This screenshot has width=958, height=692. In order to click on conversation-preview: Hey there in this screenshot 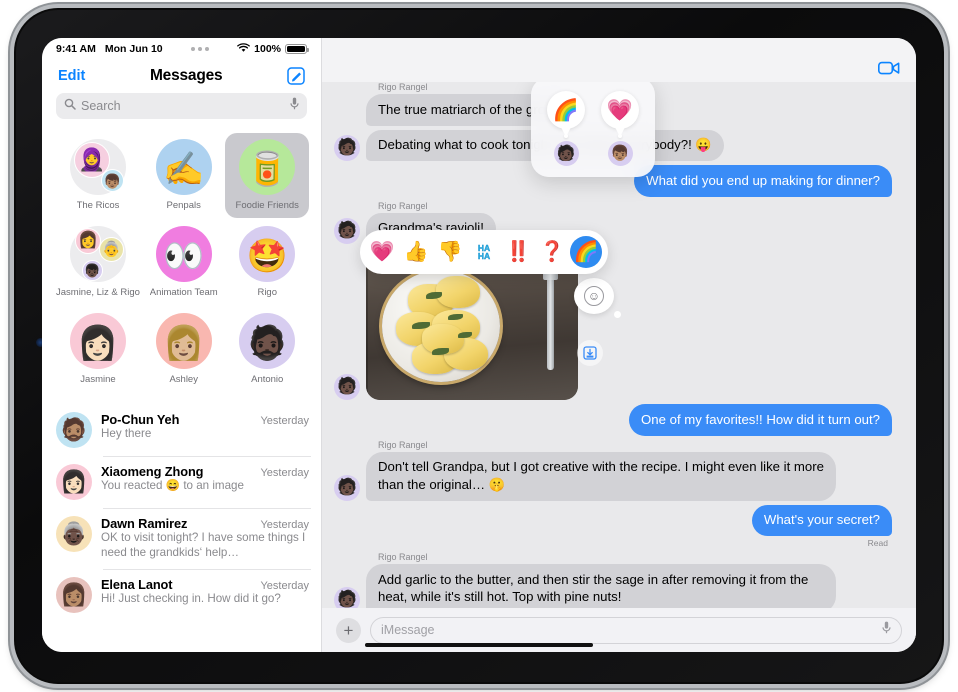, I will do `click(126, 433)`.